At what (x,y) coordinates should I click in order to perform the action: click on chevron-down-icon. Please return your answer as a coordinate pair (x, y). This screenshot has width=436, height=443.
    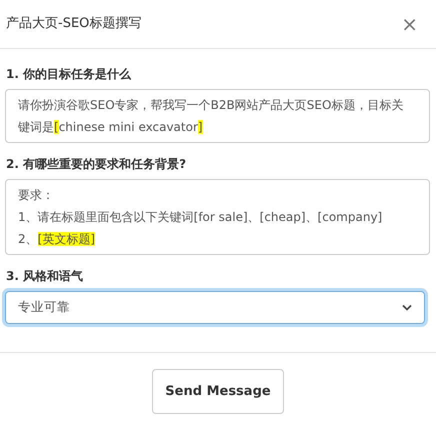
    Looking at the image, I should click on (407, 307).